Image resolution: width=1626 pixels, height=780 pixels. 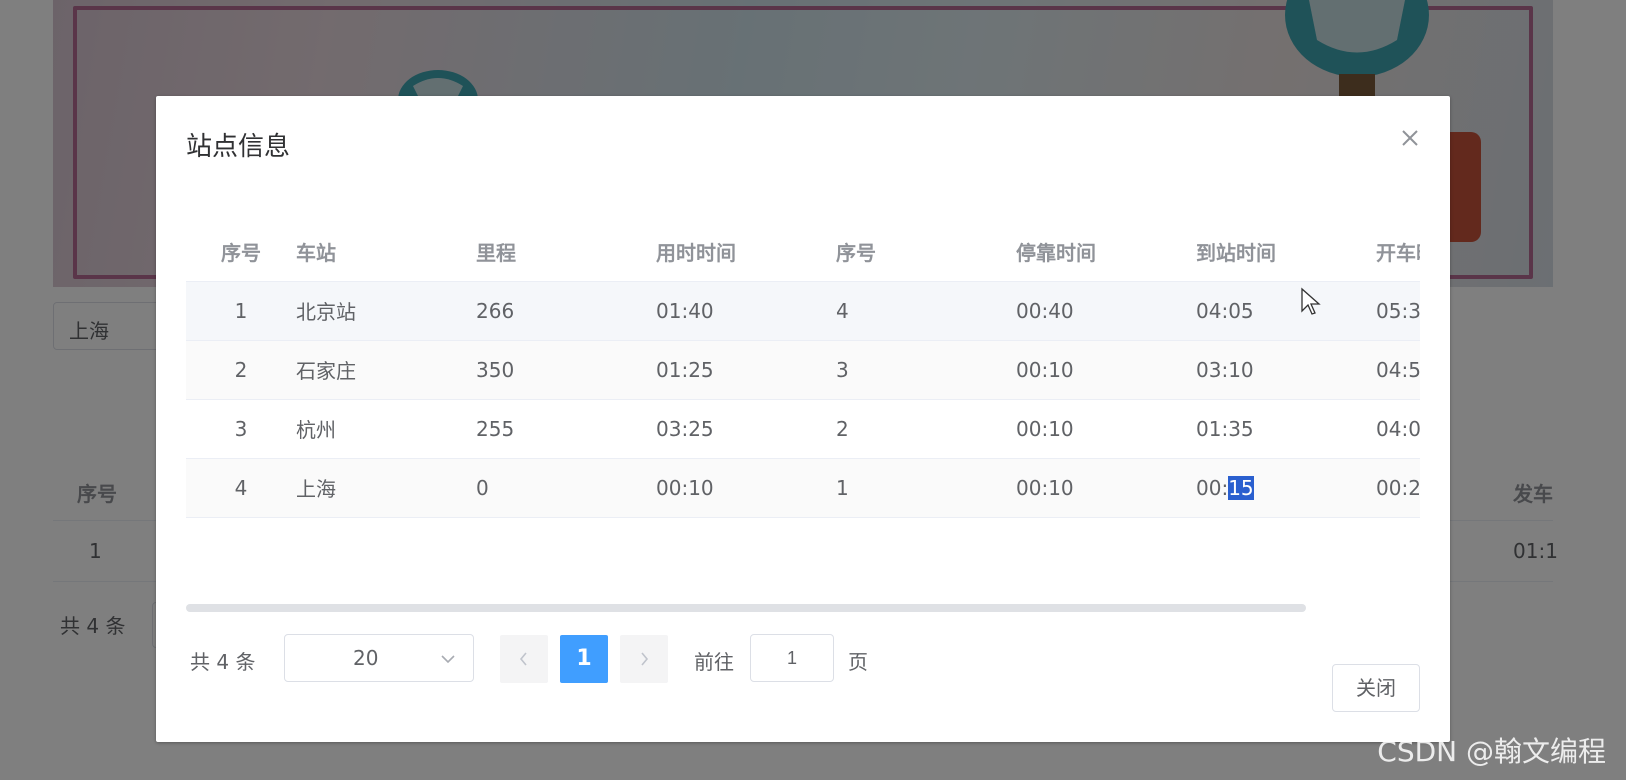 I want to click on column-header-index: 序号, so click(x=241, y=252).